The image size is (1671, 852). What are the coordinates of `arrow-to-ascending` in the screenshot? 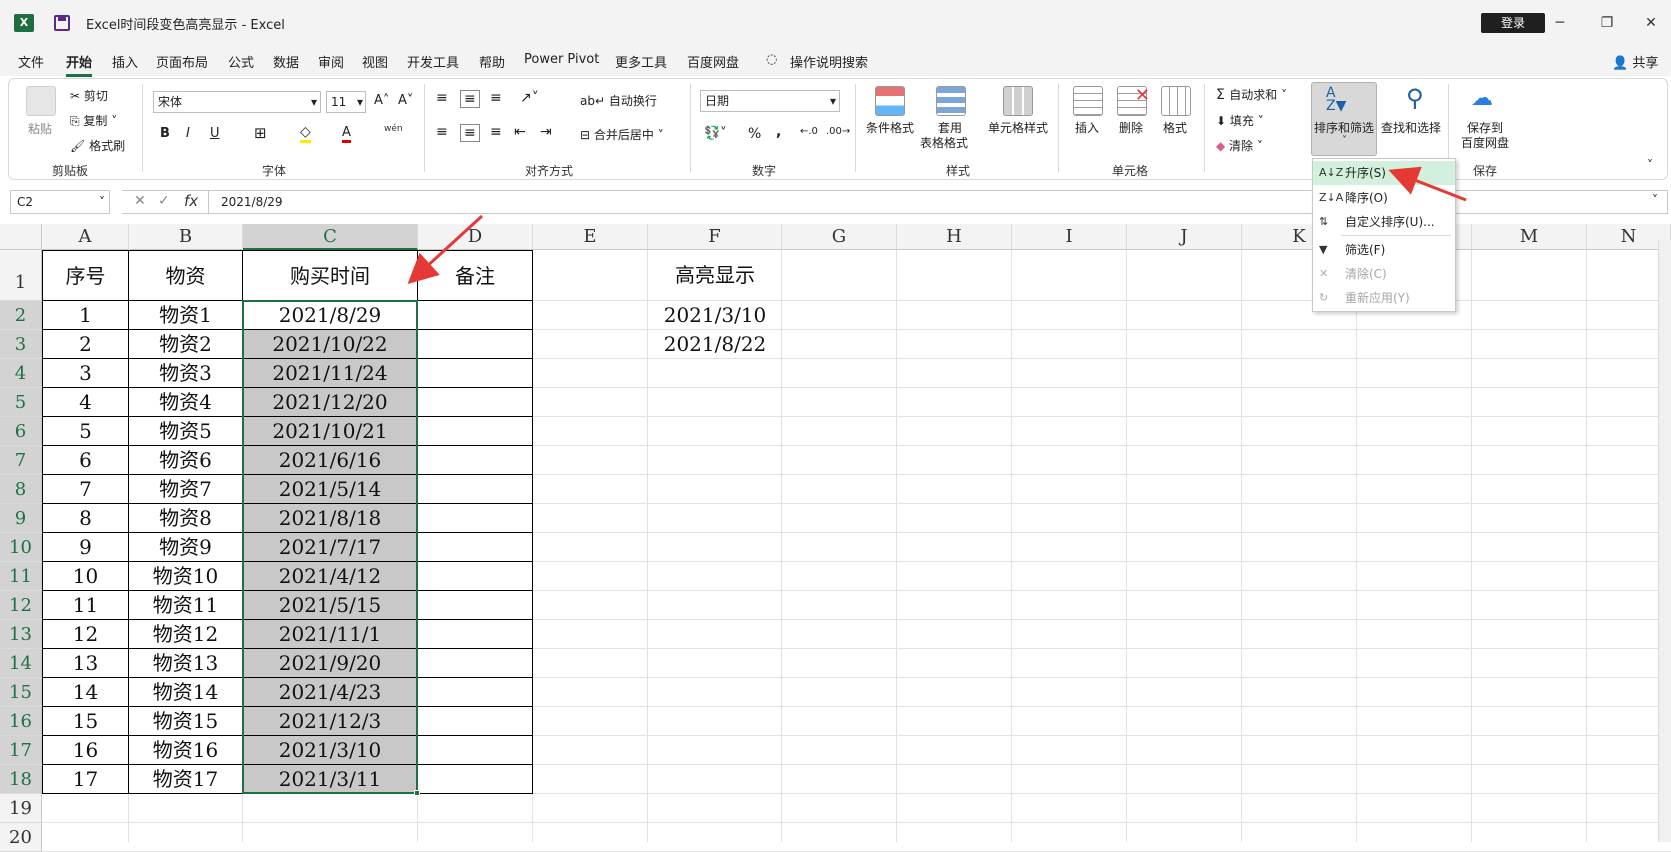 It's located at (1427, 184).